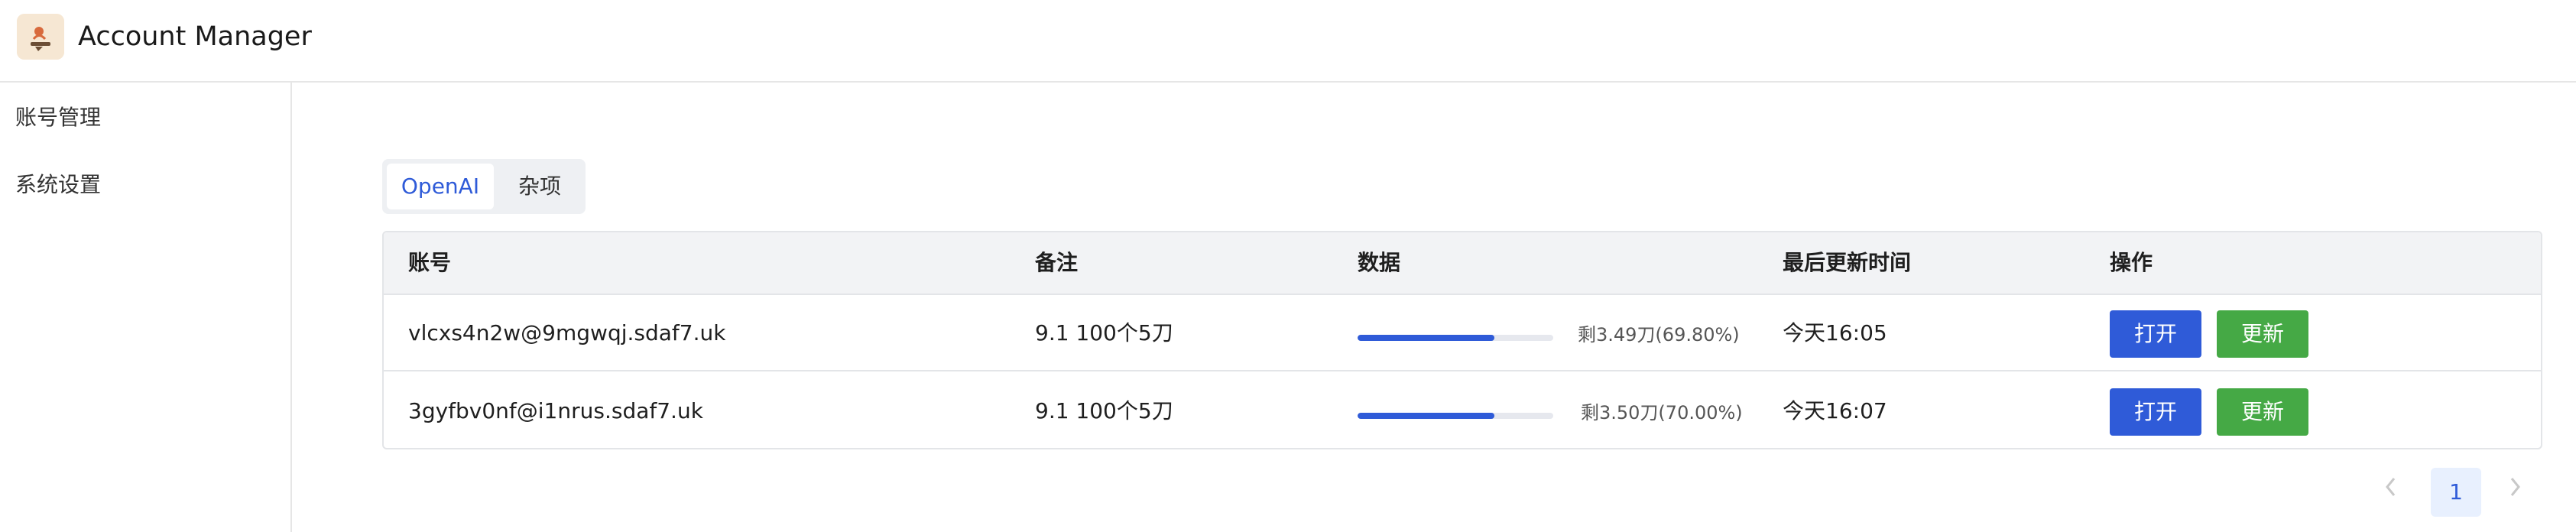 This screenshot has height=532, width=2576. I want to click on header-updated: 最后更新时间, so click(1847, 262).